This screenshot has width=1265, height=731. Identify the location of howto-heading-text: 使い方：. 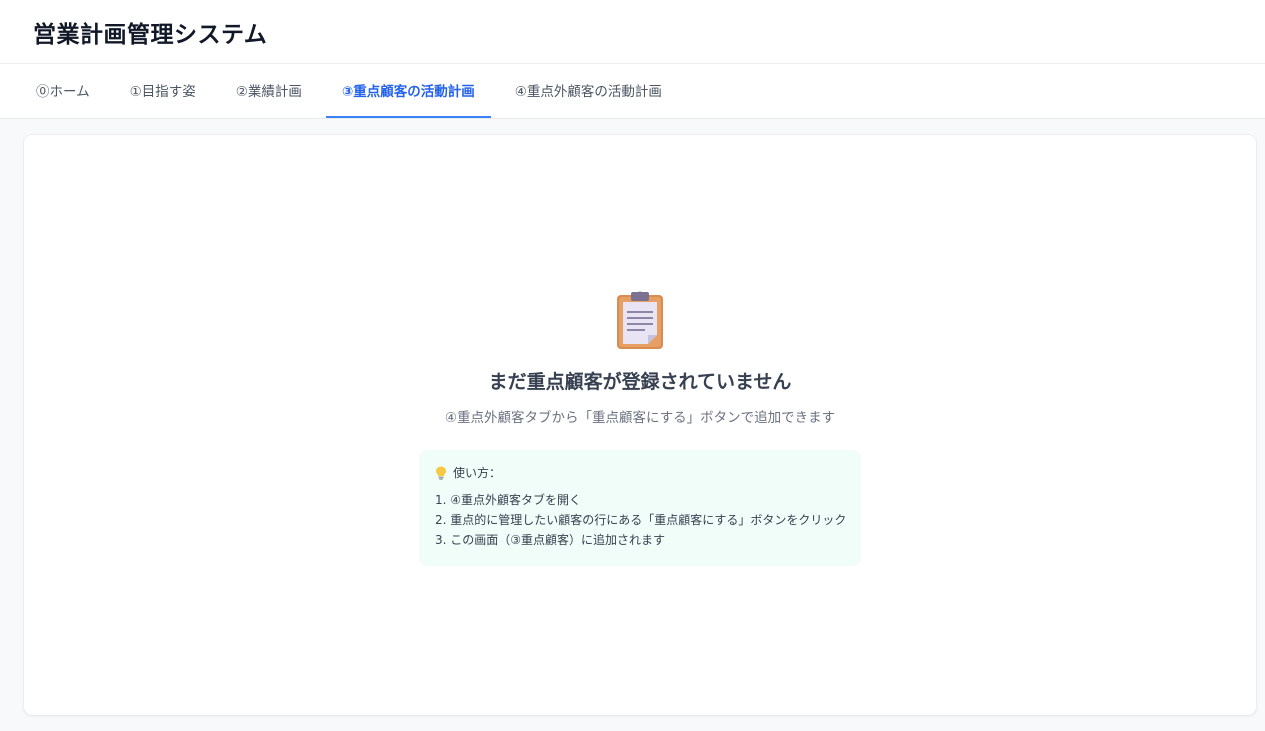
(477, 473).